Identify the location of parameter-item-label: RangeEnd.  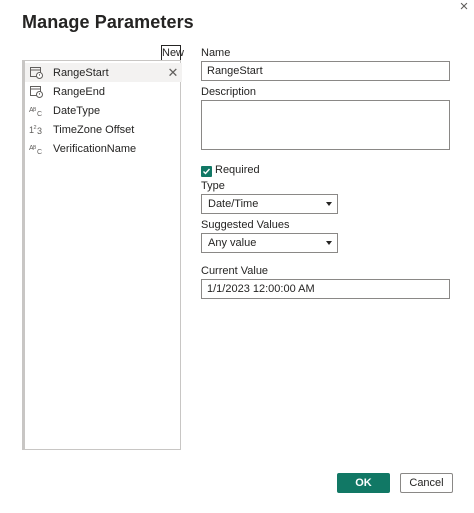
(79, 91).